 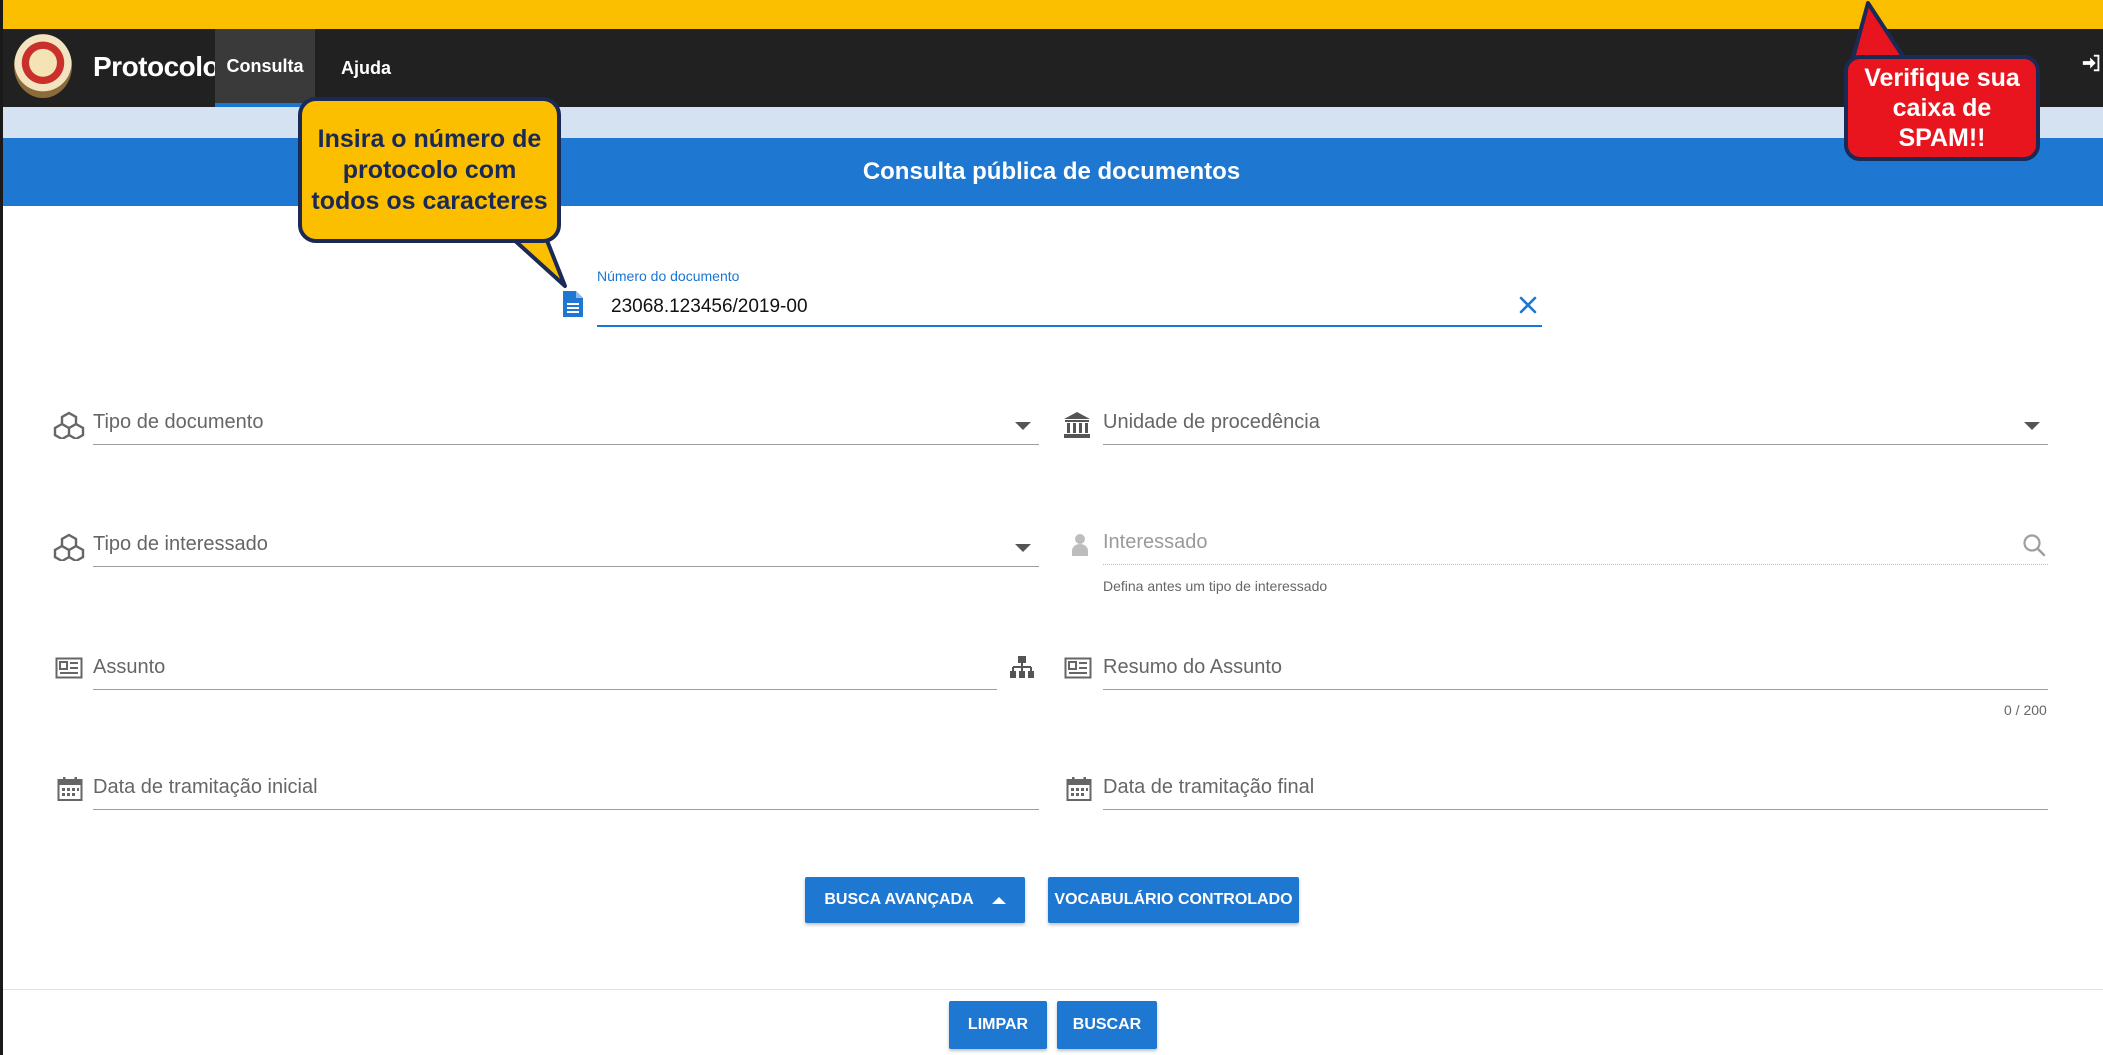 What do you see at coordinates (566, 547) in the screenshot?
I see `tipo-interessado-select: Tipo de interessado` at bounding box center [566, 547].